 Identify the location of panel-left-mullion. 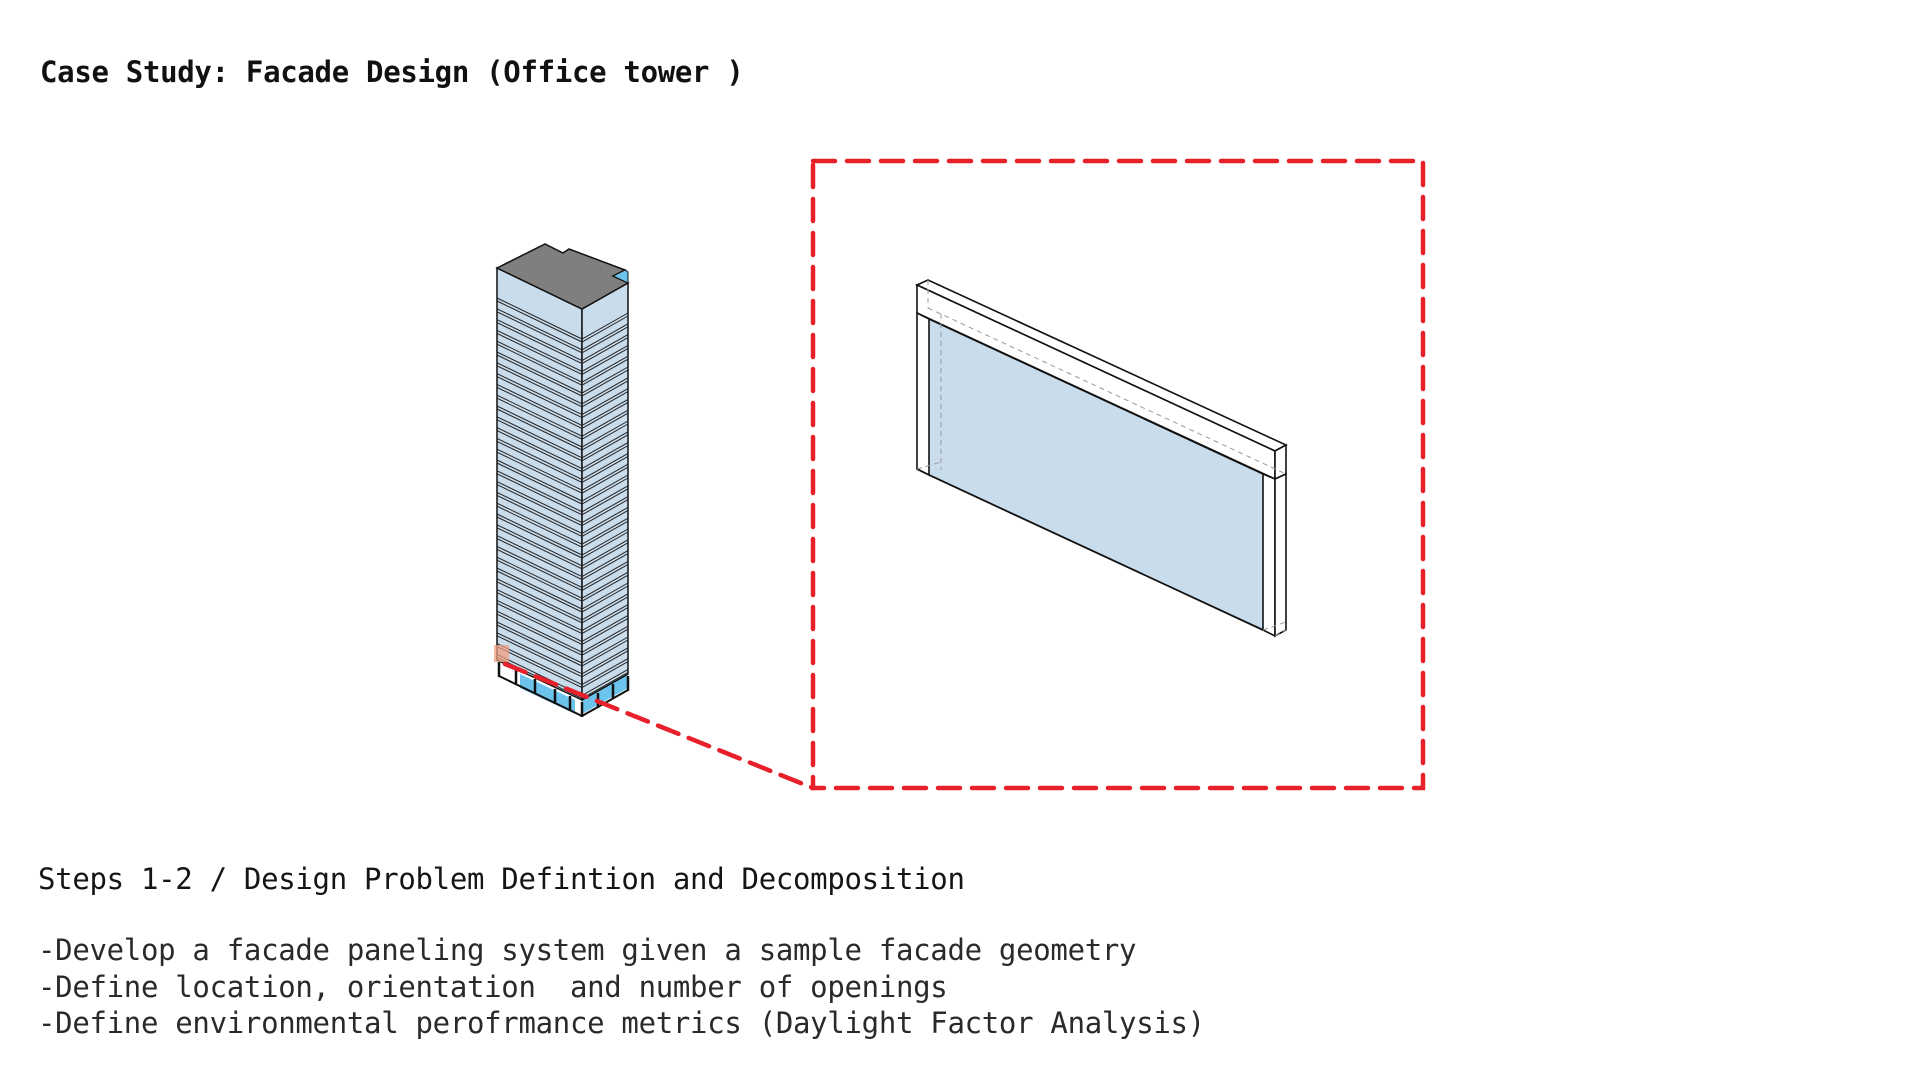
(923, 394).